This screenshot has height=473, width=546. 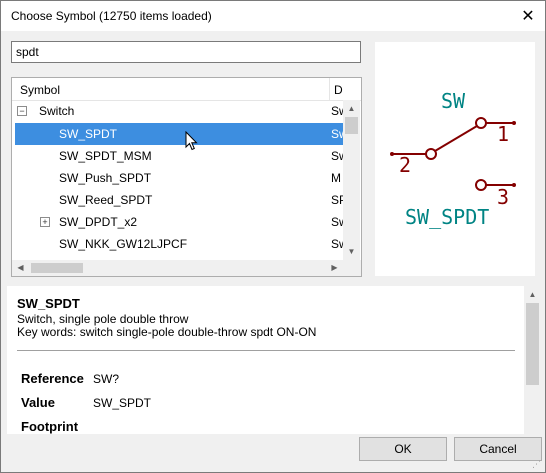 What do you see at coordinates (45, 222) in the screenshot?
I see `expand-icon: +` at bounding box center [45, 222].